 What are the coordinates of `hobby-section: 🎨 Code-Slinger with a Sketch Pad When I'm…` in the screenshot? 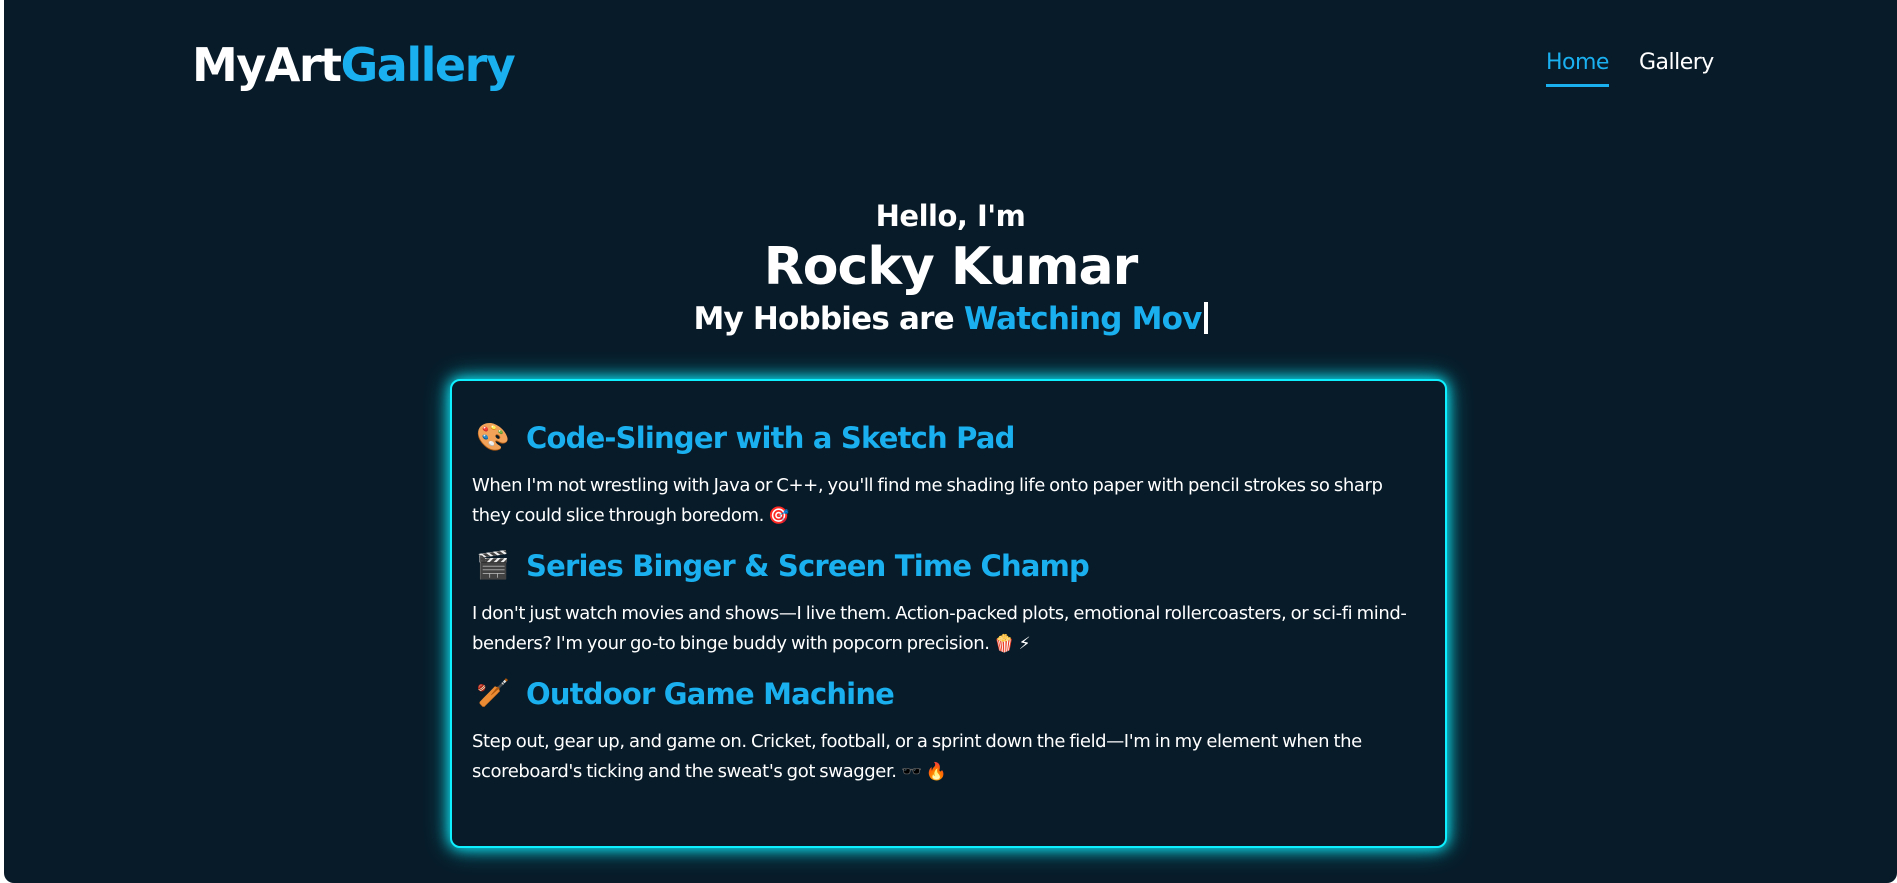 It's located at (948, 474).